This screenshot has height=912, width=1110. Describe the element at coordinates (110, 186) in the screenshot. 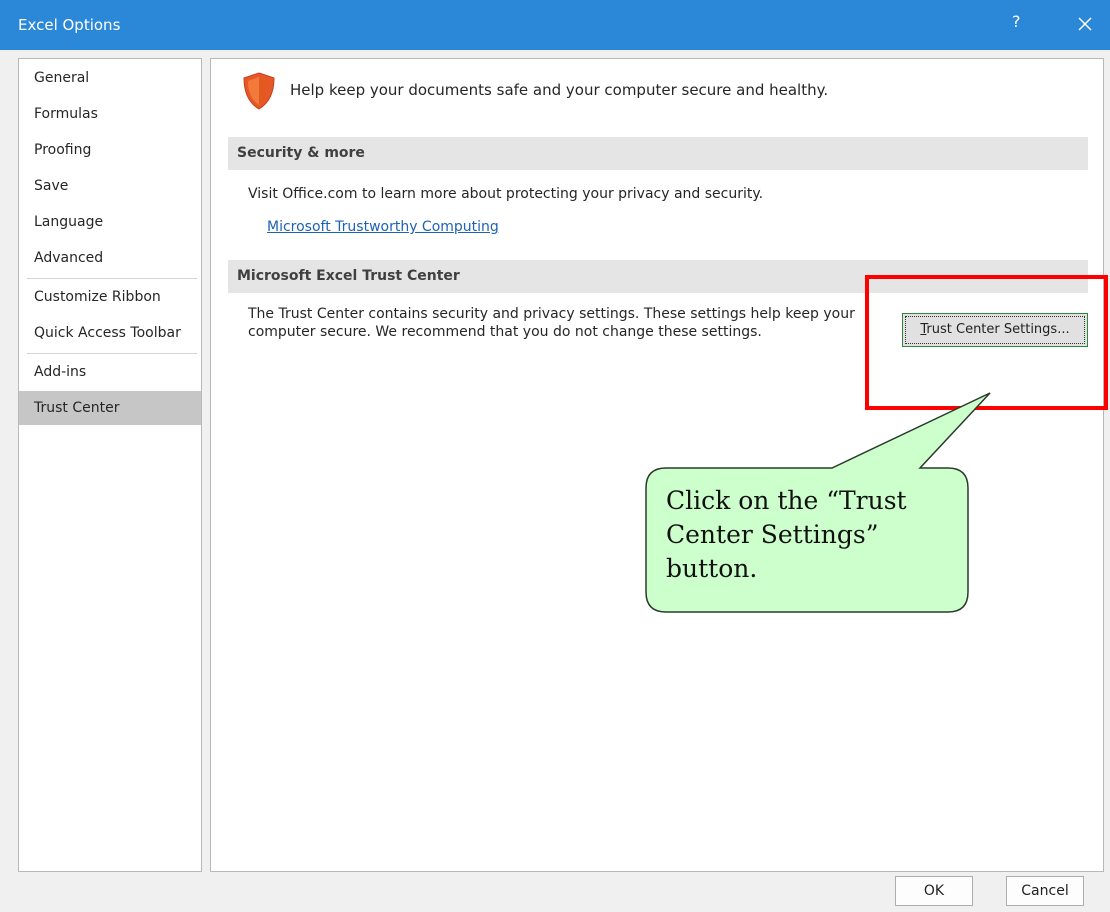

I see `sidebar-item-save: Save` at that location.